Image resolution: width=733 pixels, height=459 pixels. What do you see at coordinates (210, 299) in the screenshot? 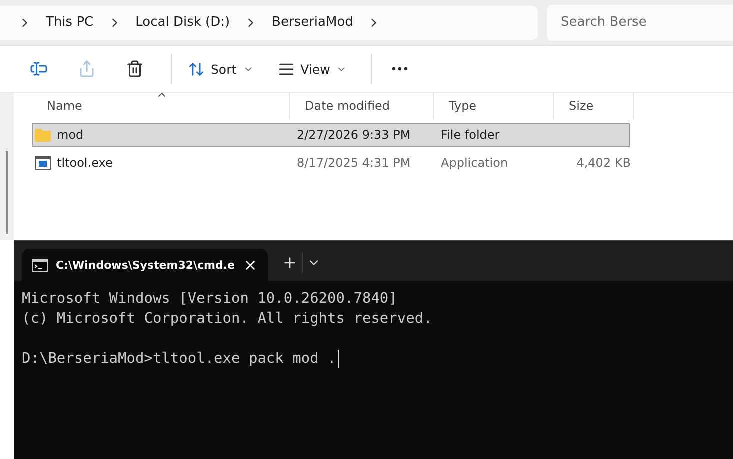
I see `console-line: Microsoft Windows [Version 10.0.26200.7840]` at bounding box center [210, 299].